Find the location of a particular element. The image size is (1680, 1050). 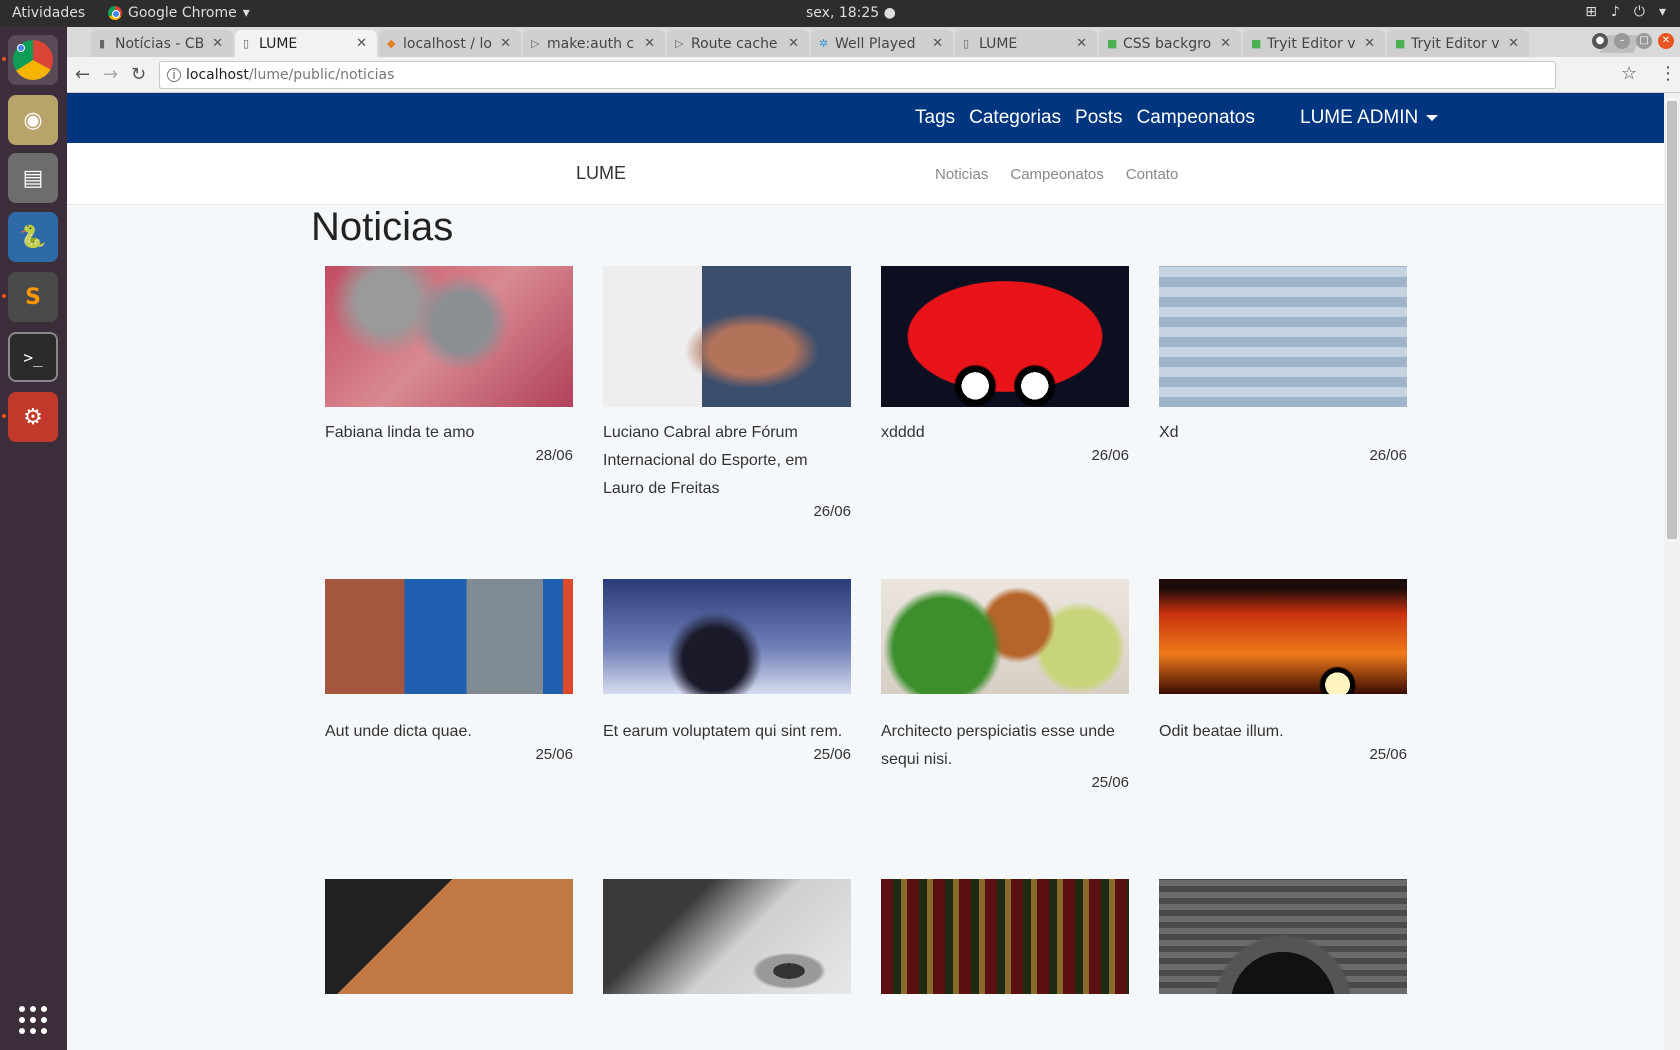

news-image-food is located at coordinates (1005, 636).